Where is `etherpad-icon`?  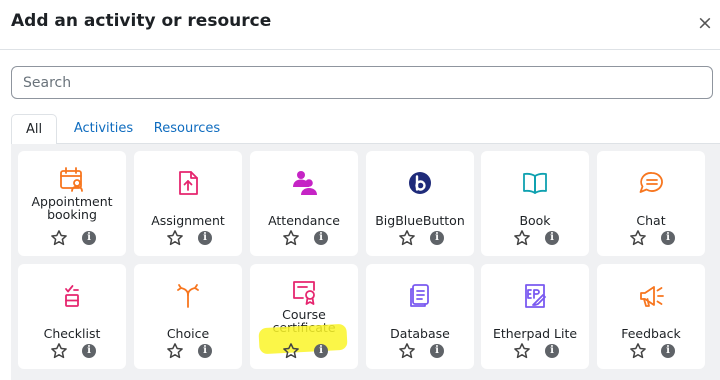
etherpad-icon is located at coordinates (535, 296).